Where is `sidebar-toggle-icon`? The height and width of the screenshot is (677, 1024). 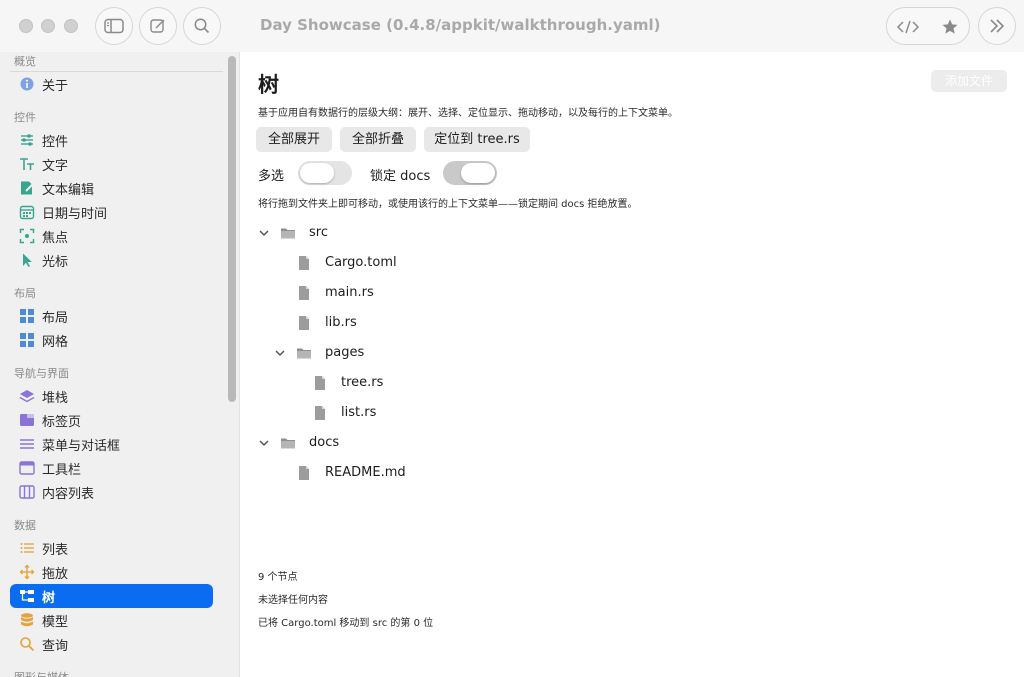
sidebar-toggle-icon is located at coordinates (114, 26).